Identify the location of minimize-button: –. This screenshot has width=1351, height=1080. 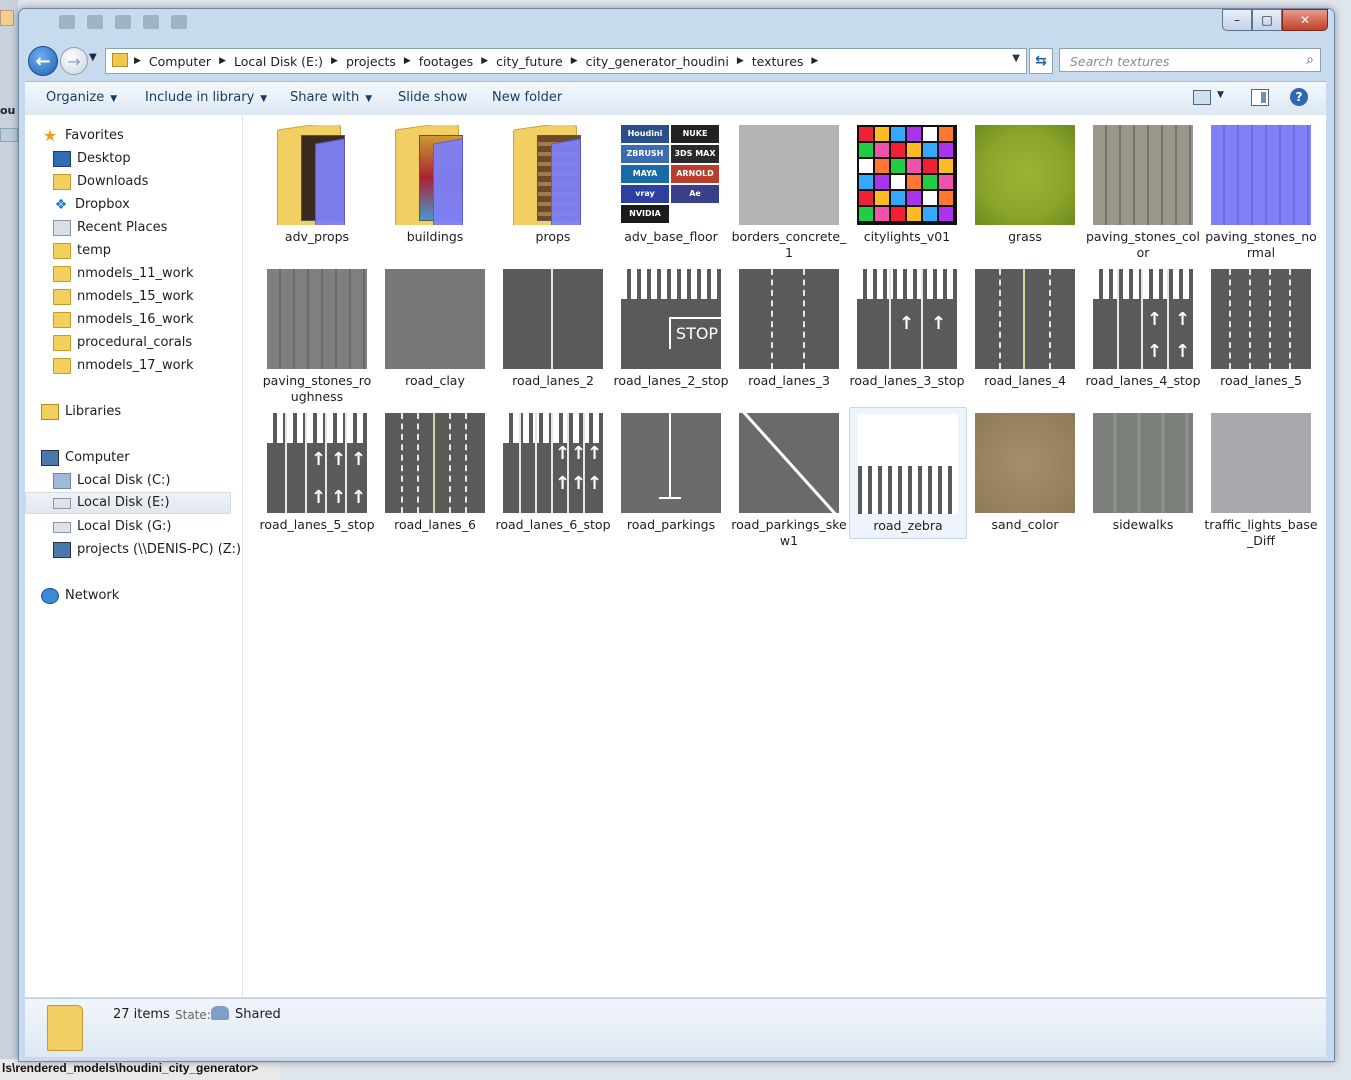
(1237, 20).